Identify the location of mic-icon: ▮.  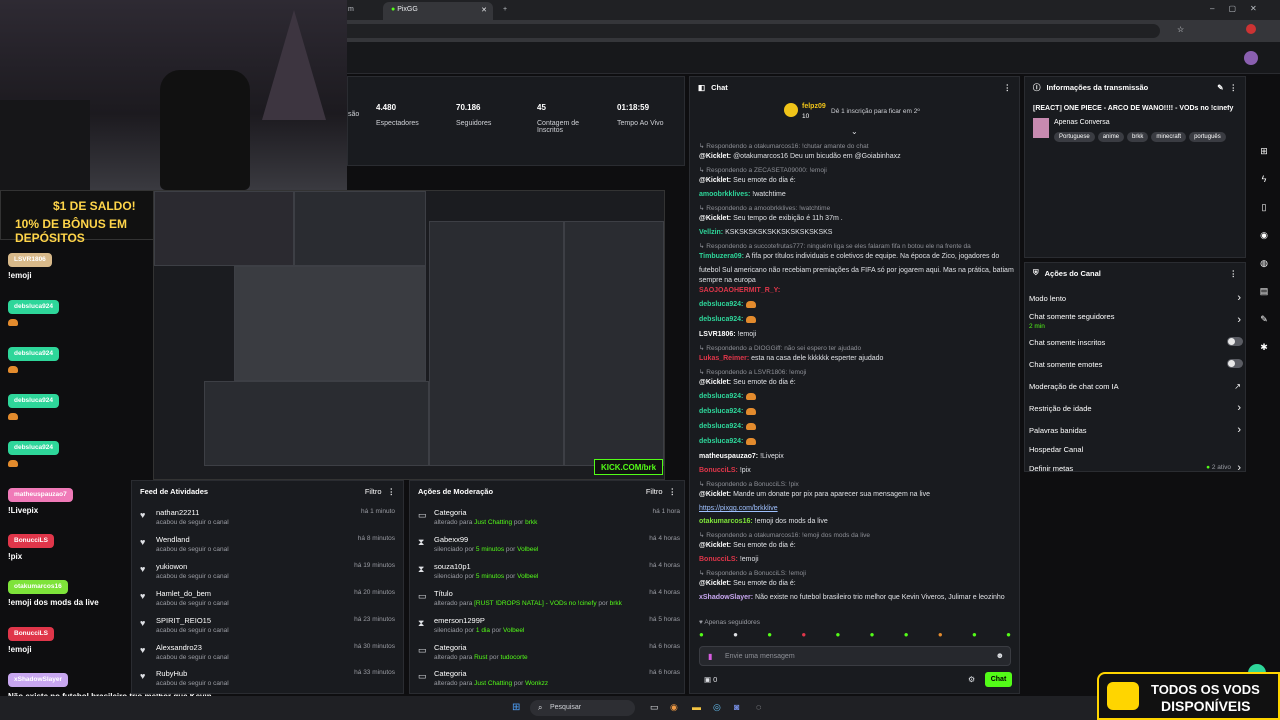
(710, 656).